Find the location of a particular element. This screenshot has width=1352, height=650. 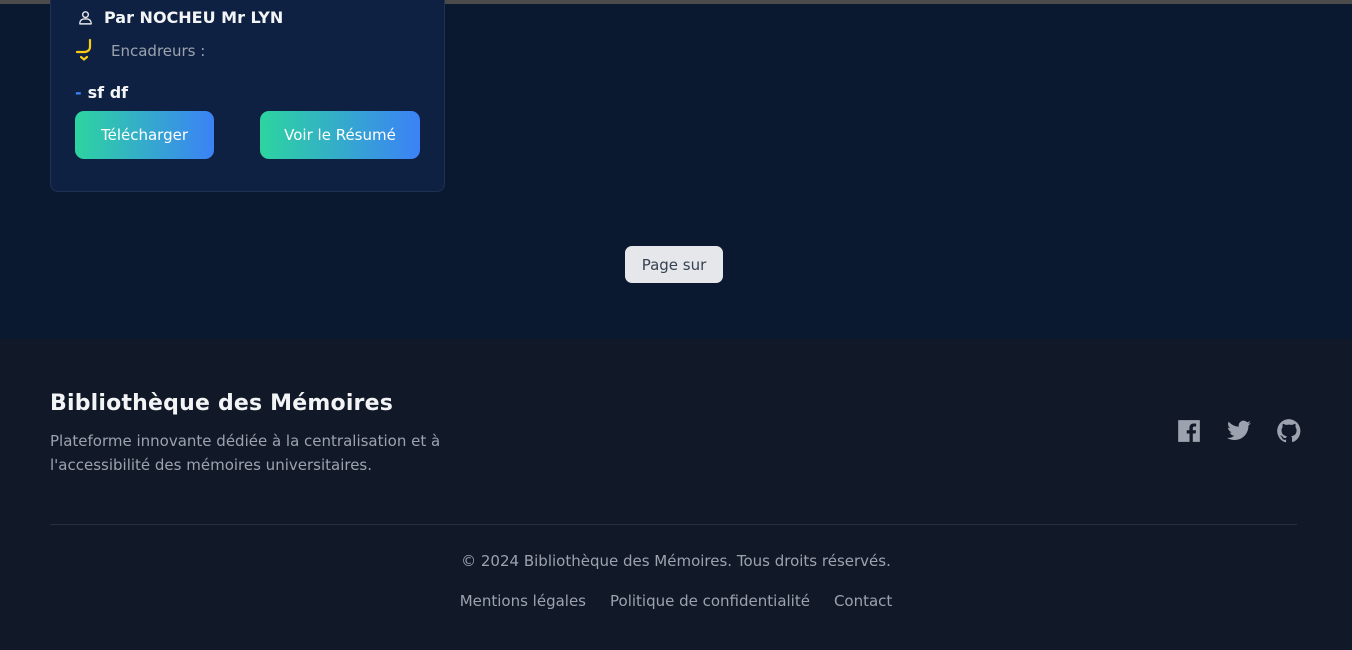

author-row: Par NOCHEU Mr LYN is located at coordinates (180, 17).